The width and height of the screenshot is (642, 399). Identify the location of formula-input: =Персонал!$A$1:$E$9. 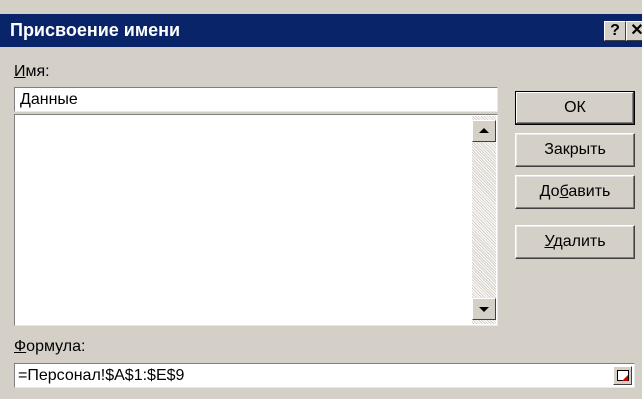
(324, 375).